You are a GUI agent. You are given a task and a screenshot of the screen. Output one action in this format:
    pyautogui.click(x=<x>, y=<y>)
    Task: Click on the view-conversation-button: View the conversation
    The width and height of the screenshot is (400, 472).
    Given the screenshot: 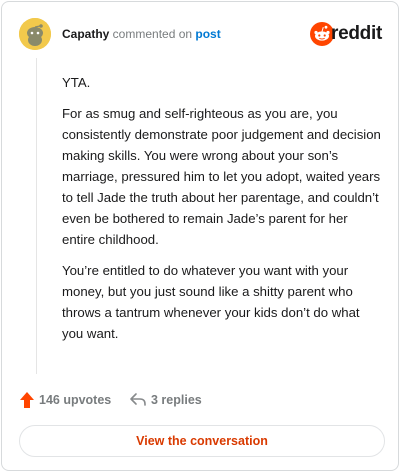 What is the action you would take?
    pyautogui.click(x=202, y=441)
    